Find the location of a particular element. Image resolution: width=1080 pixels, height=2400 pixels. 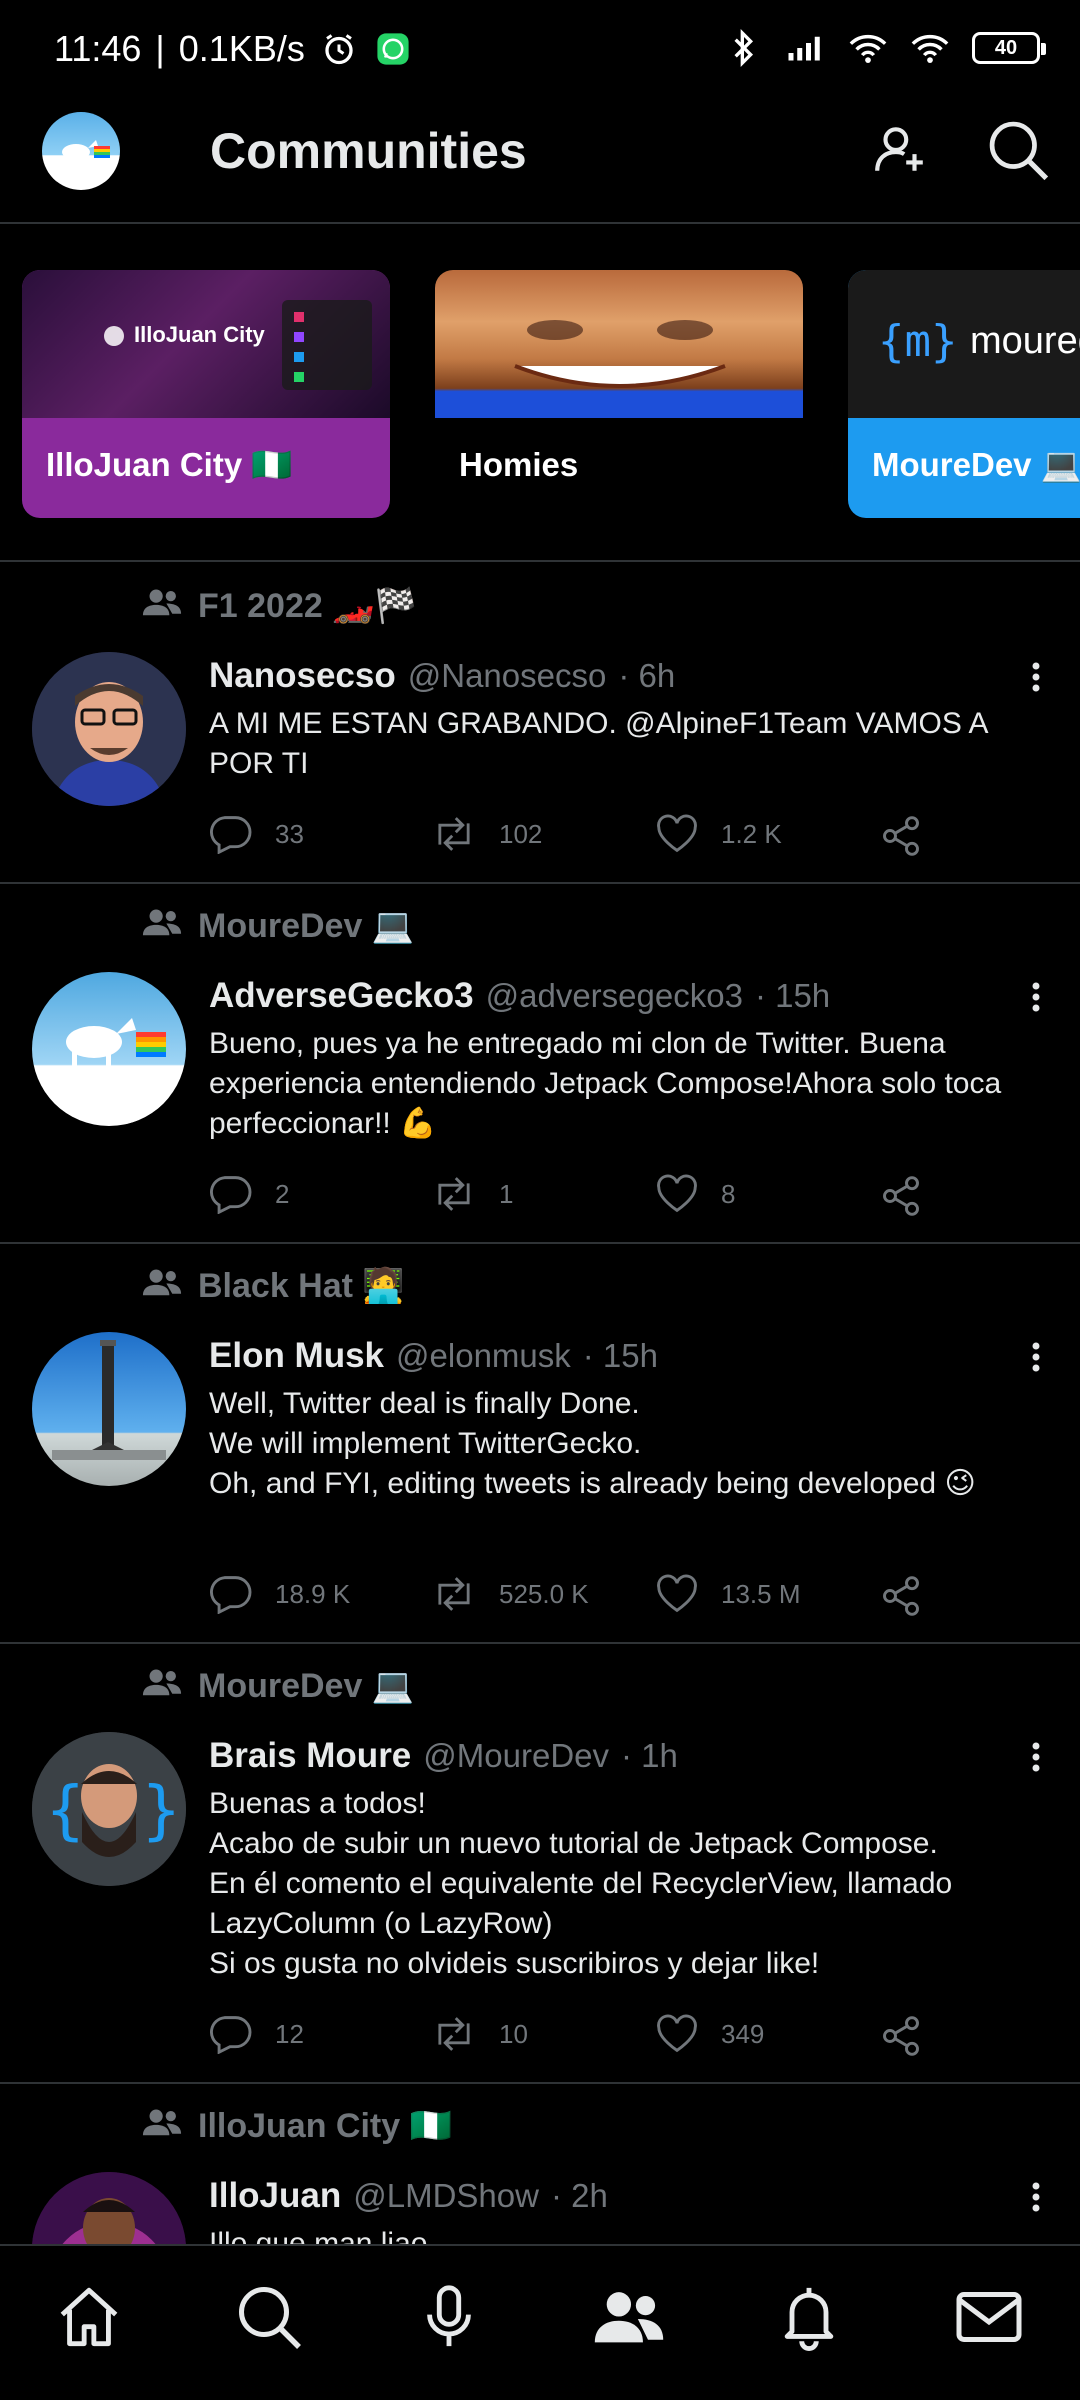

status-right: 40 is located at coordinates (885, 48).